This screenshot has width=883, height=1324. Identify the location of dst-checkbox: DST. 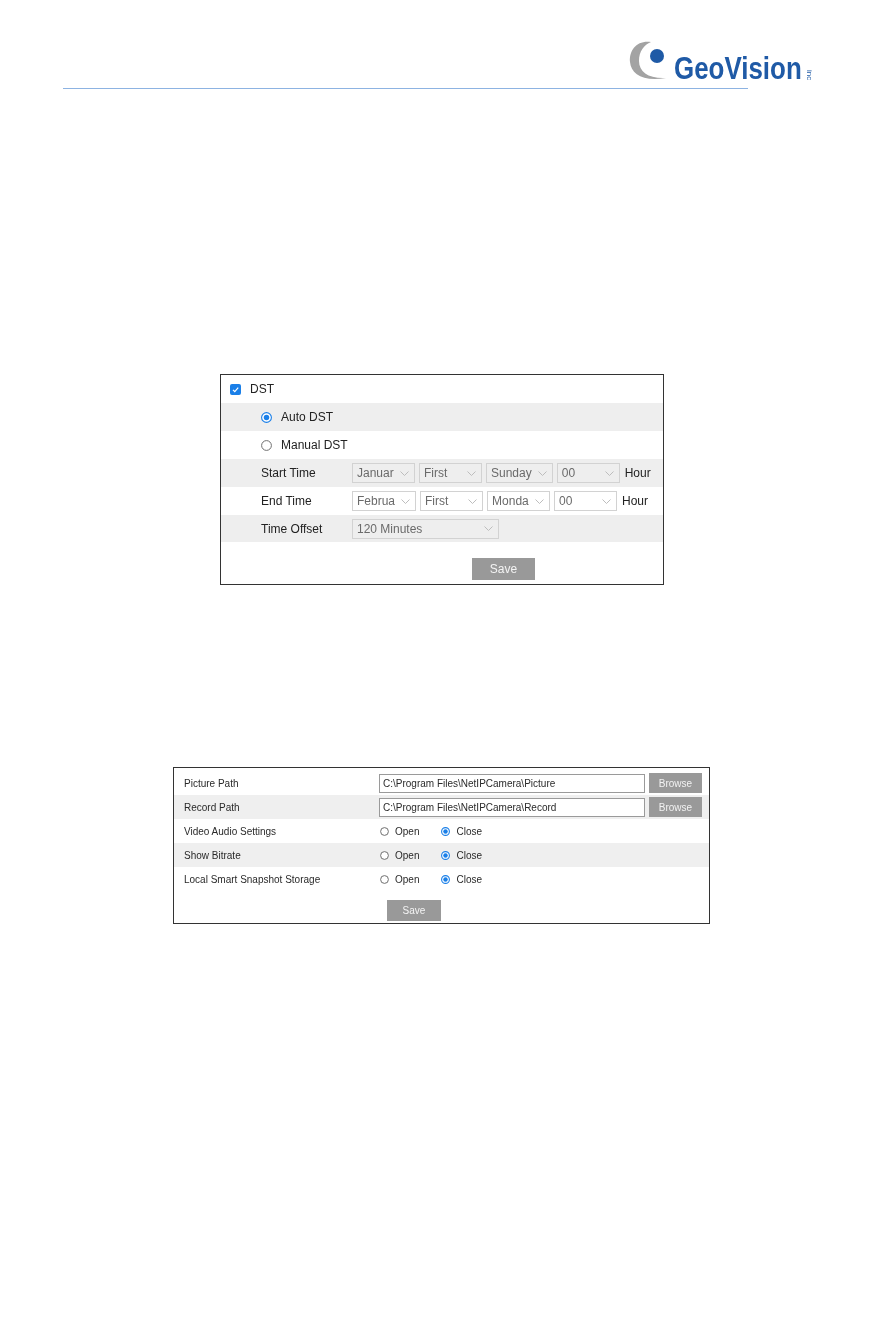
(252, 389).